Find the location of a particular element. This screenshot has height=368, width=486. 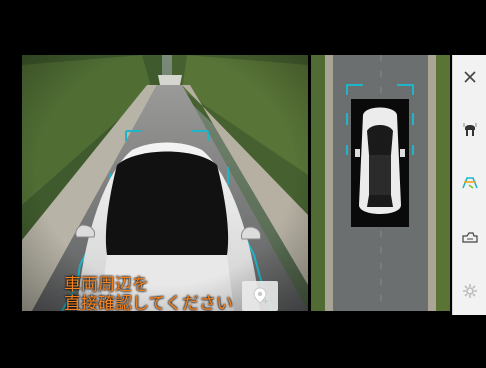

front-camera-icon is located at coordinates (470, 129).